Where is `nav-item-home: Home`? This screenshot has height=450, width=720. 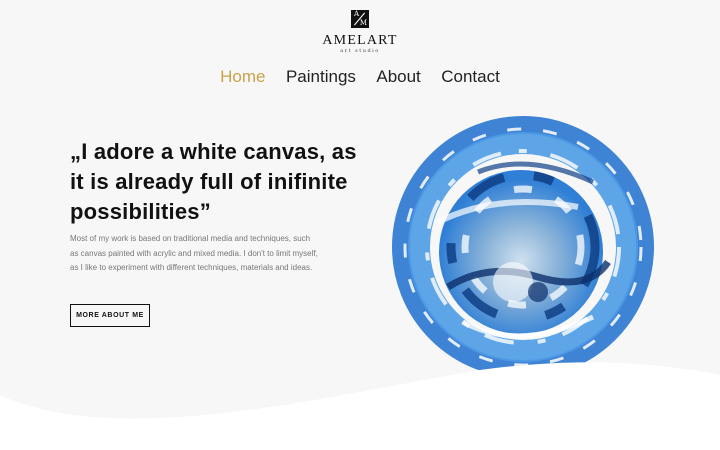
nav-item-home: Home is located at coordinates (242, 77).